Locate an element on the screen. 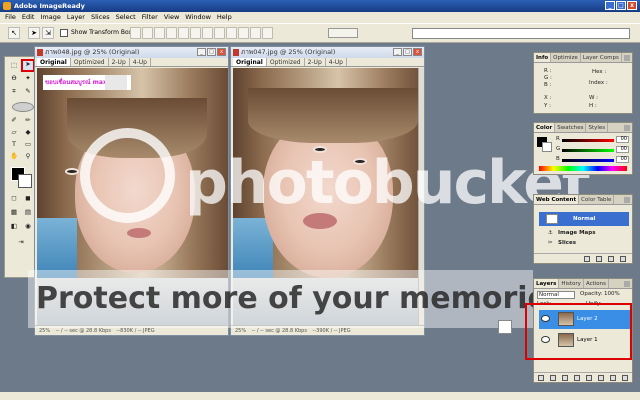 The image size is (640, 400). web-content-normal-row: Normal is located at coordinates (584, 219).